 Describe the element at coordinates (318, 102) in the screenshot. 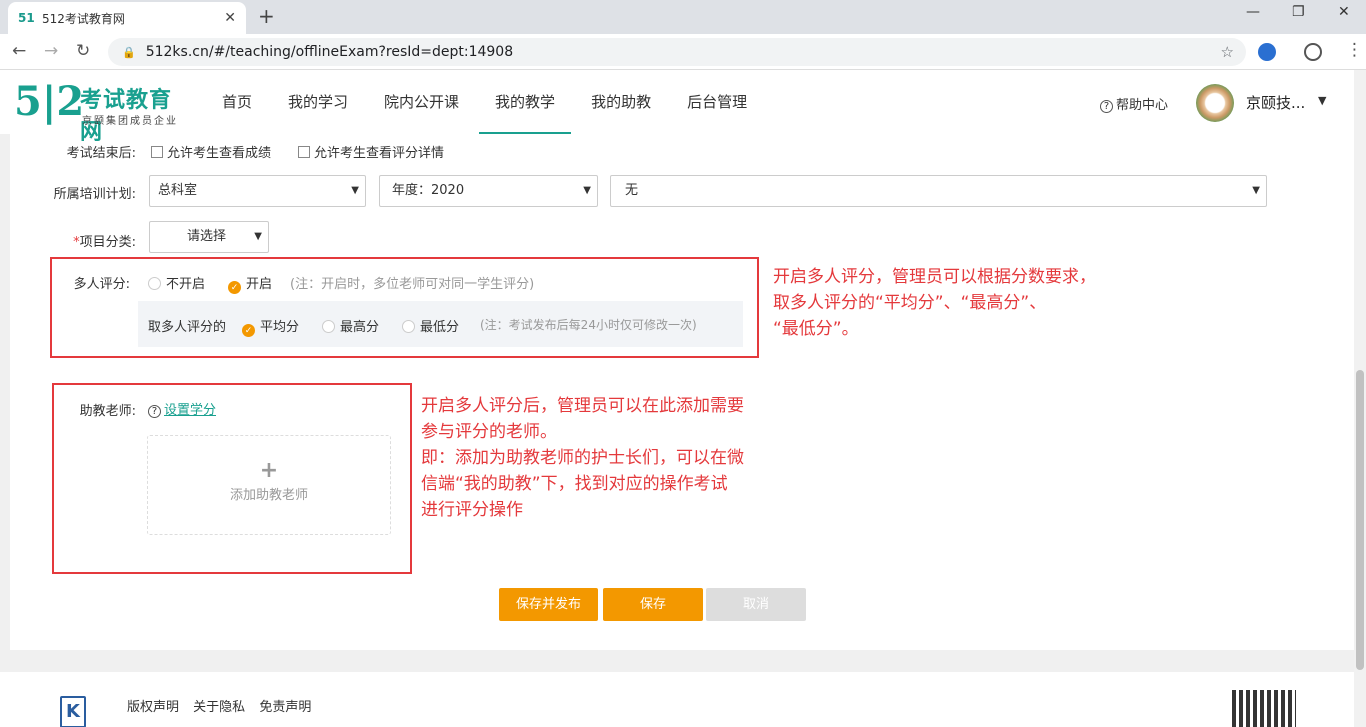

I see `nav-my-learning: 我的学习` at that location.